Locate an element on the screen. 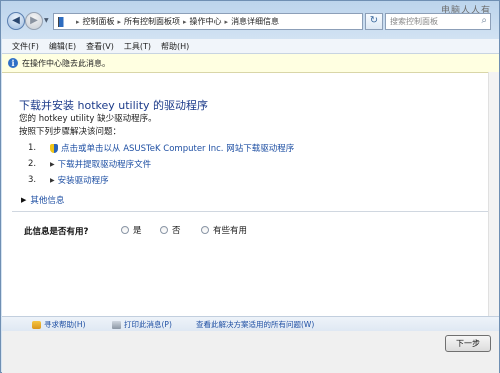  step-2: 2. ▶ 下载并提取驱动程序文件 is located at coordinates (89, 164).